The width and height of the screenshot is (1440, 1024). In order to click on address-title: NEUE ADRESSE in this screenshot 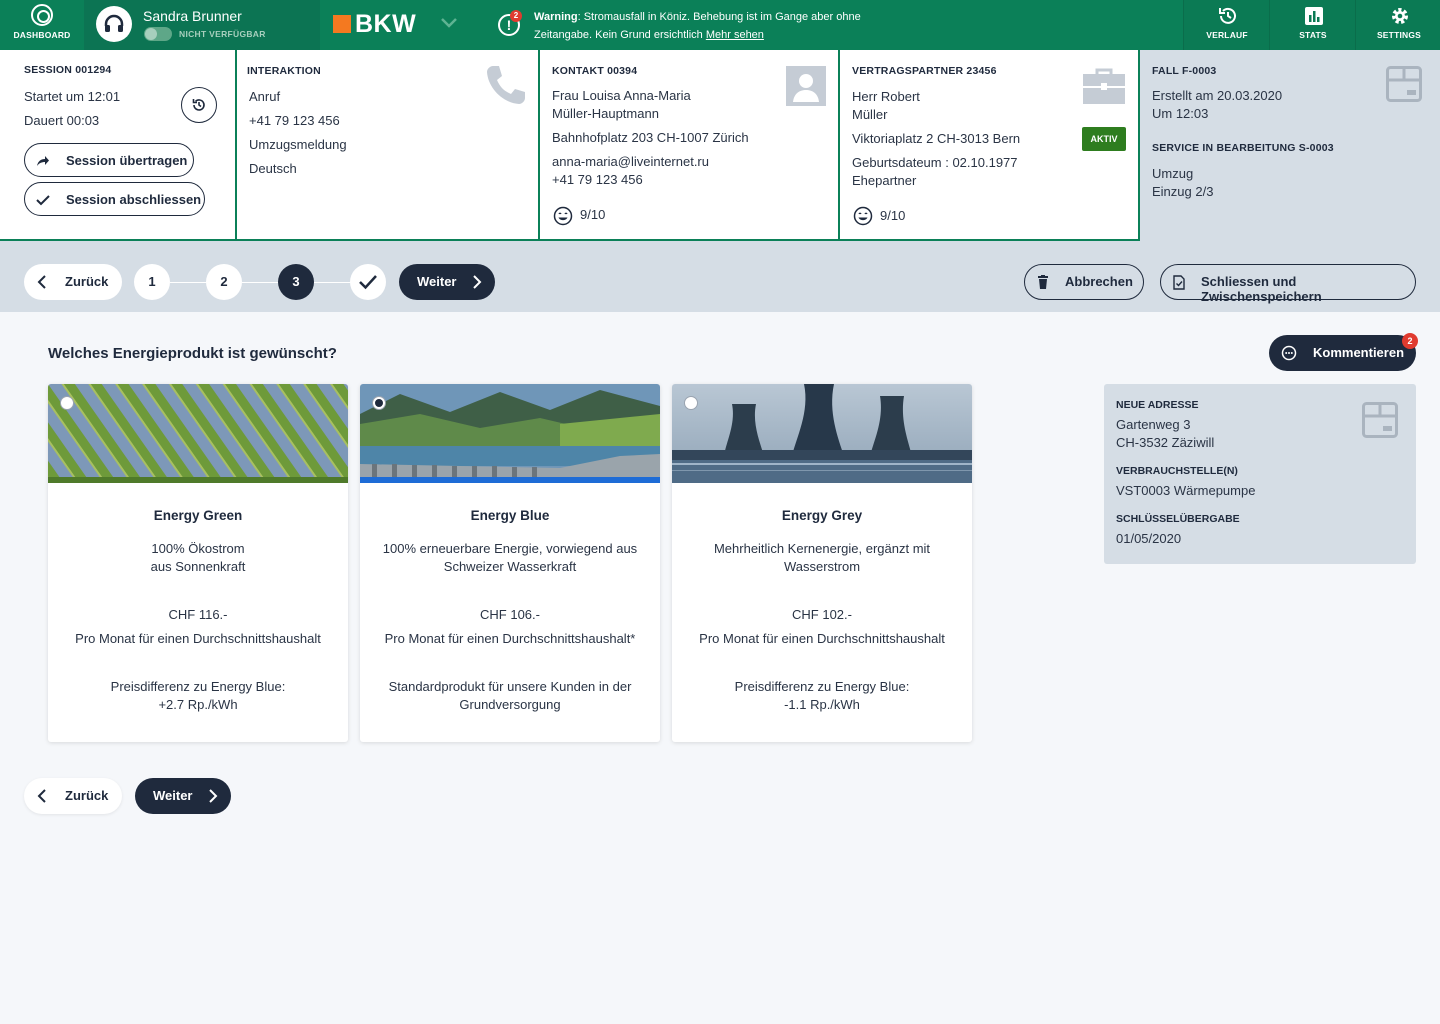, I will do `click(1157, 405)`.